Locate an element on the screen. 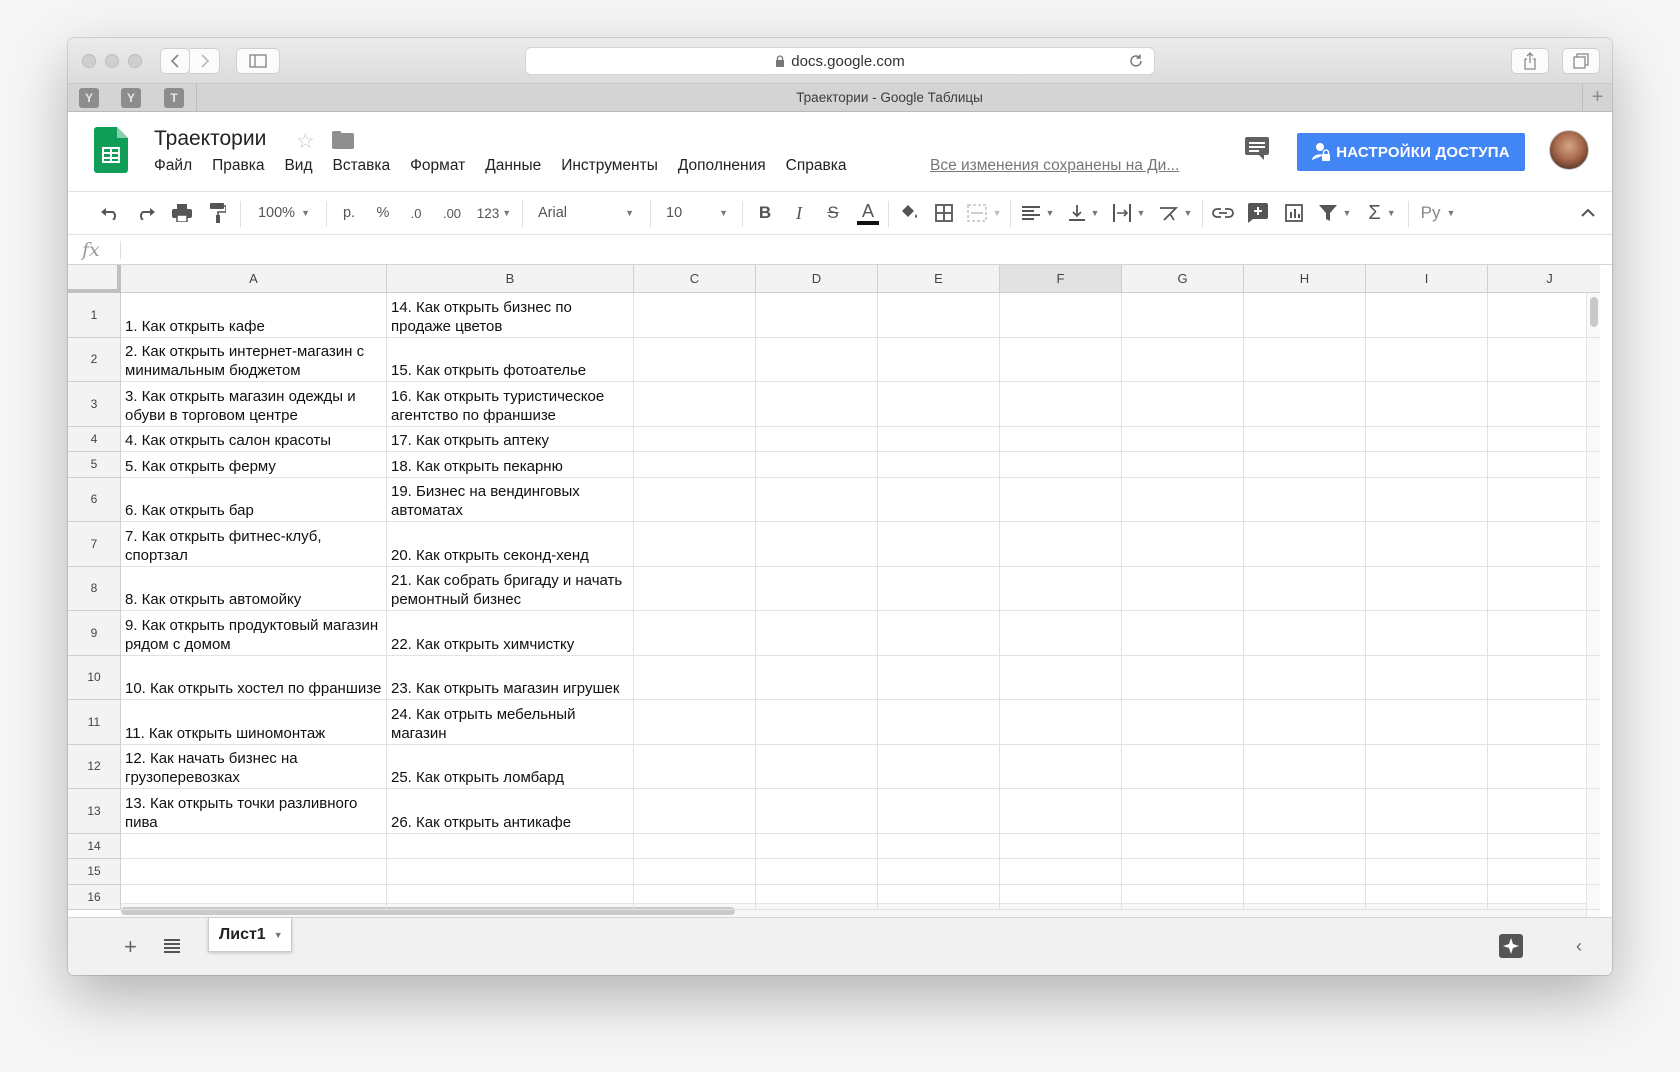 This screenshot has width=1680, height=1072. cell-h6 is located at coordinates (1305, 499).